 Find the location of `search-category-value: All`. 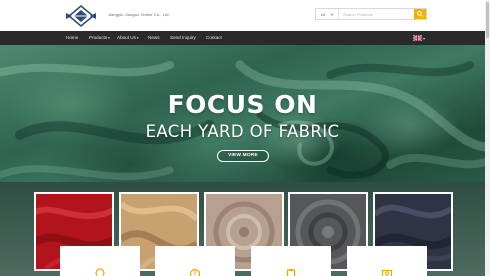

search-category-value: All is located at coordinates (323, 14).